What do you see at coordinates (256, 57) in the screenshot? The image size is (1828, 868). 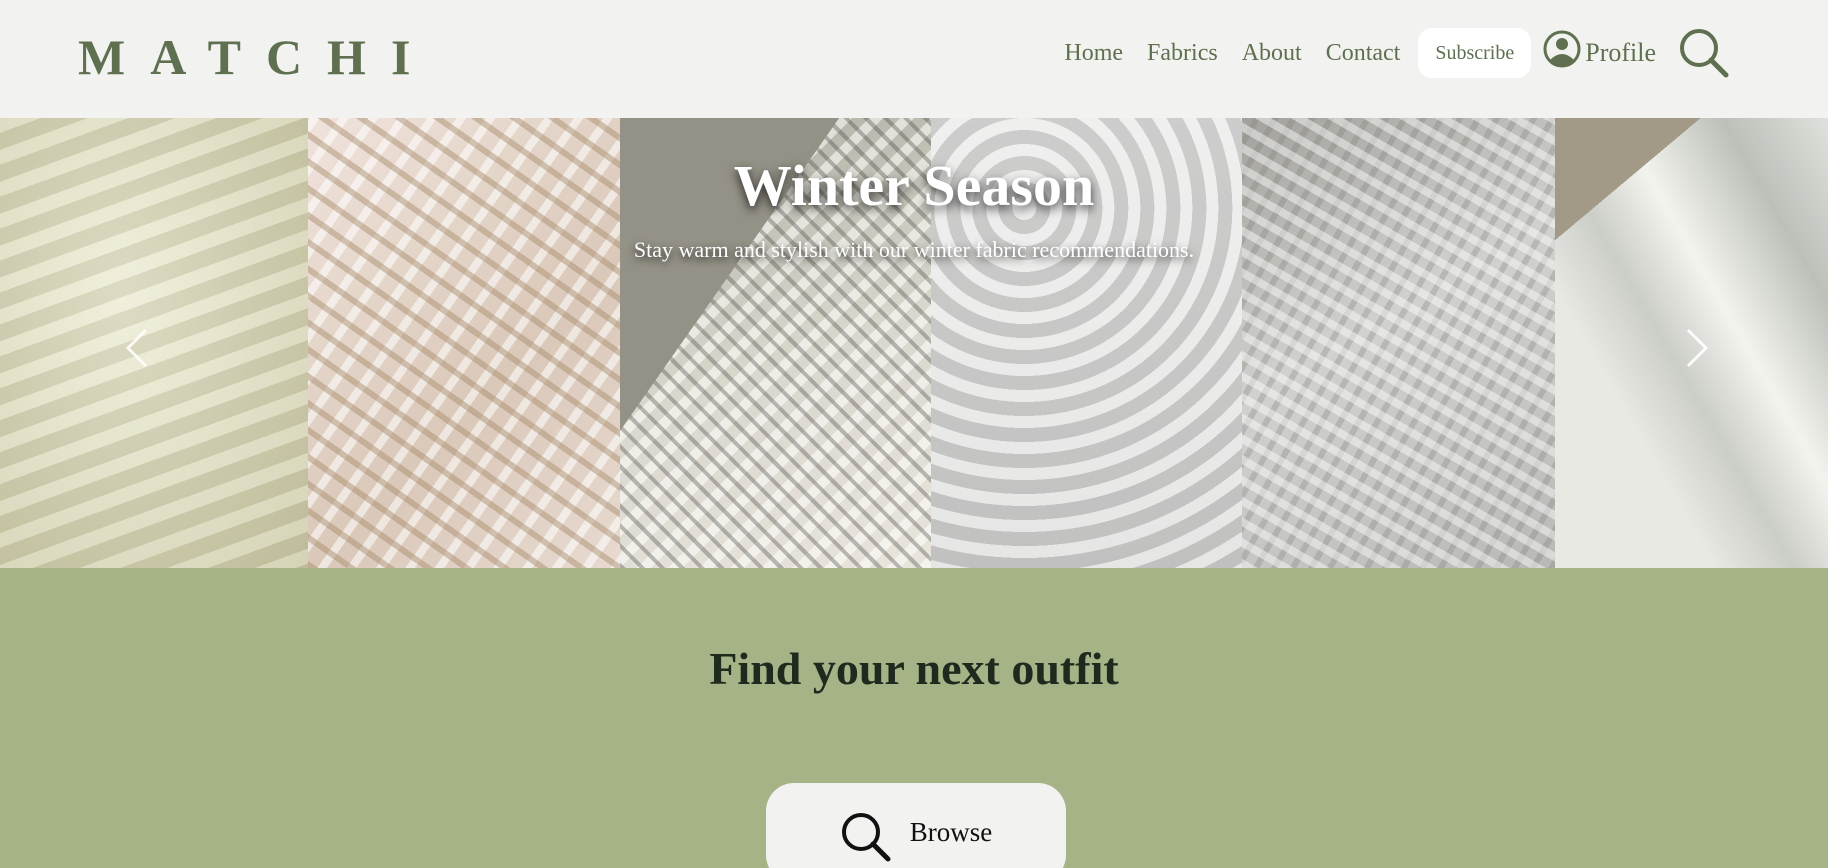 I see `logo: MATCHI` at bounding box center [256, 57].